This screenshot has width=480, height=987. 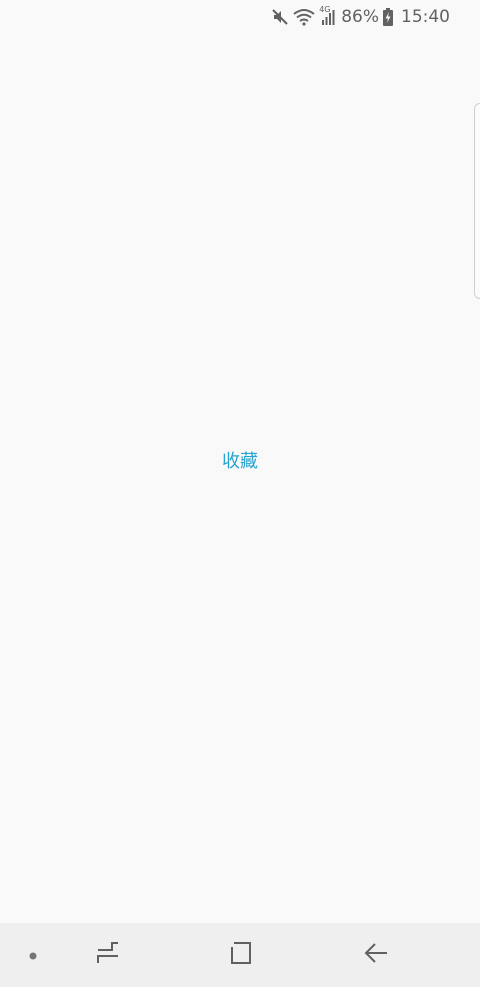 I want to click on home-icon, so click(x=241, y=955).